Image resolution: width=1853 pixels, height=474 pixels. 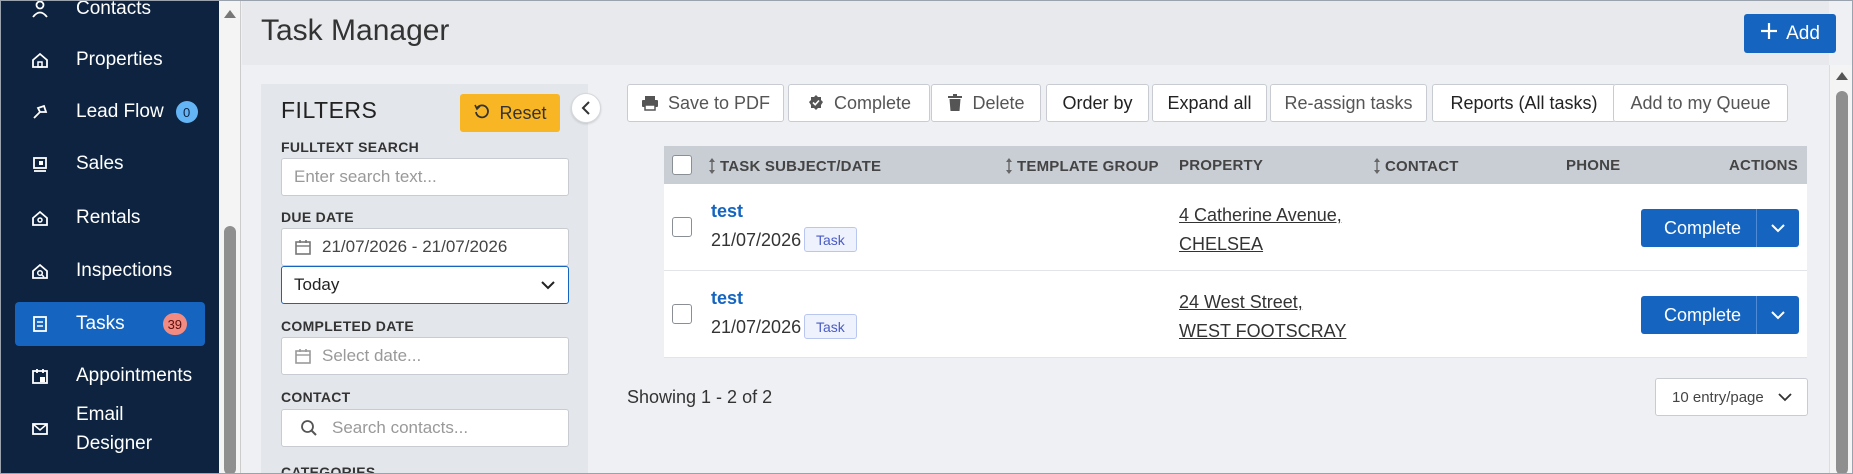 What do you see at coordinates (40, 218) in the screenshot?
I see `rentals-icon` at bounding box center [40, 218].